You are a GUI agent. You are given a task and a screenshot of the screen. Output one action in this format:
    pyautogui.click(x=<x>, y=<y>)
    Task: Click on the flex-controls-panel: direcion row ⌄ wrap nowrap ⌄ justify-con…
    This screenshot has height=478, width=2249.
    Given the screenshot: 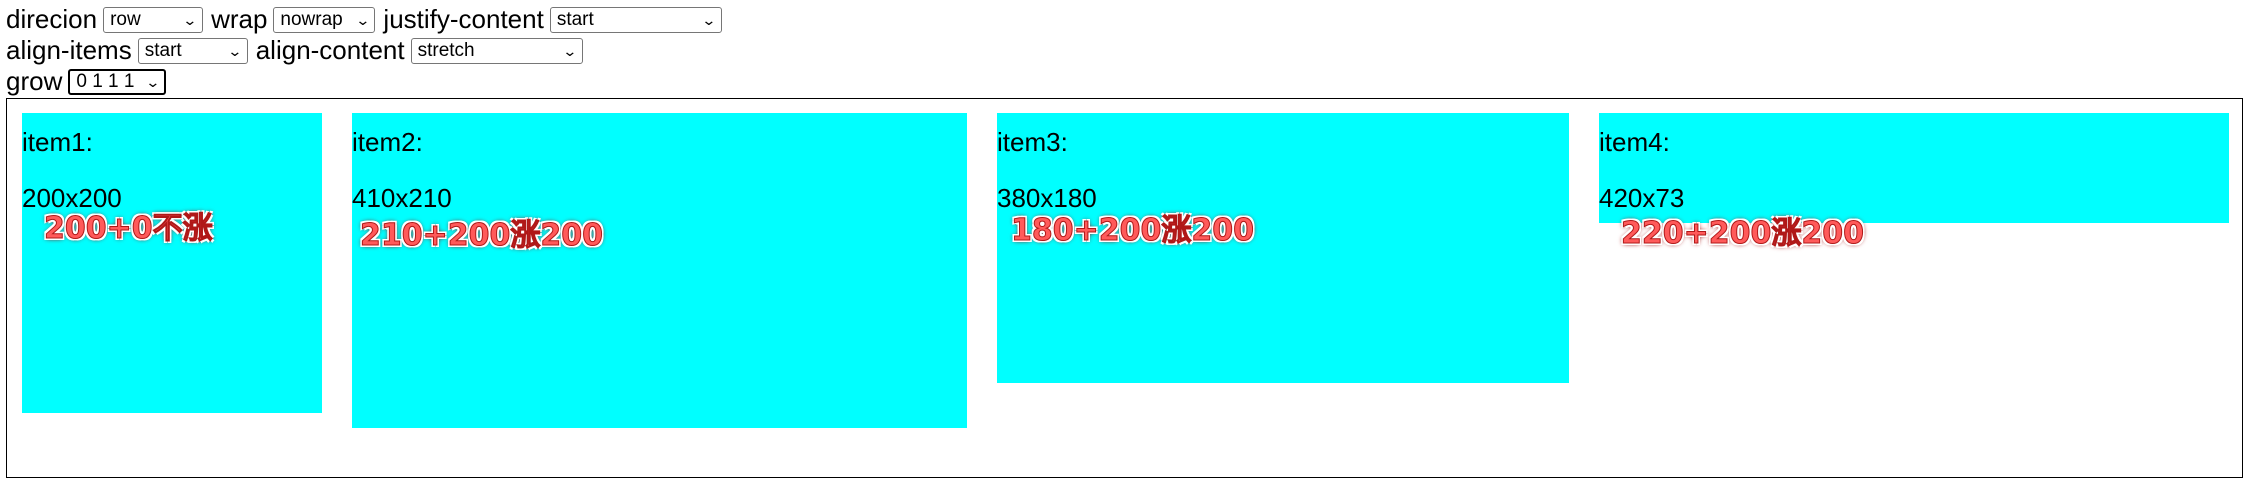 What is the action you would take?
    pyautogui.click(x=368, y=50)
    